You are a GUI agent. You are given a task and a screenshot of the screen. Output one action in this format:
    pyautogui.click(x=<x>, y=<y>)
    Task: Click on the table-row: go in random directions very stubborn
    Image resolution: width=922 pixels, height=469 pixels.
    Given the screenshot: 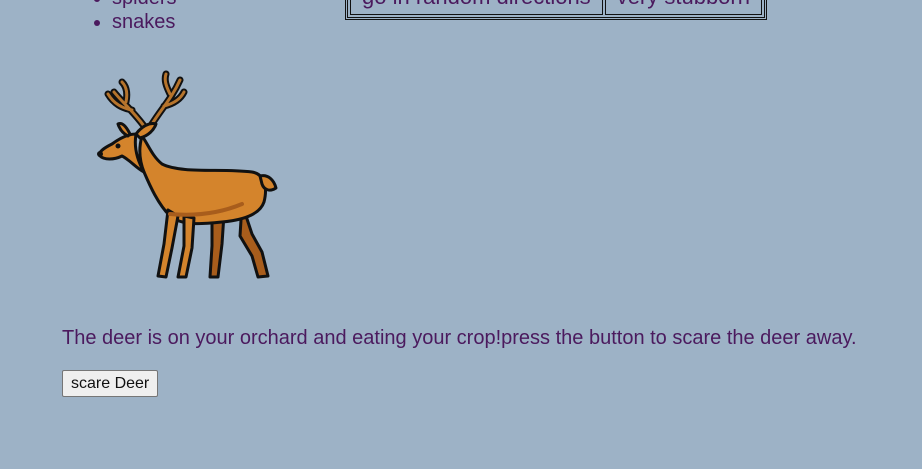 What is the action you would take?
    pyautogui.click(x=556, y=7)
    